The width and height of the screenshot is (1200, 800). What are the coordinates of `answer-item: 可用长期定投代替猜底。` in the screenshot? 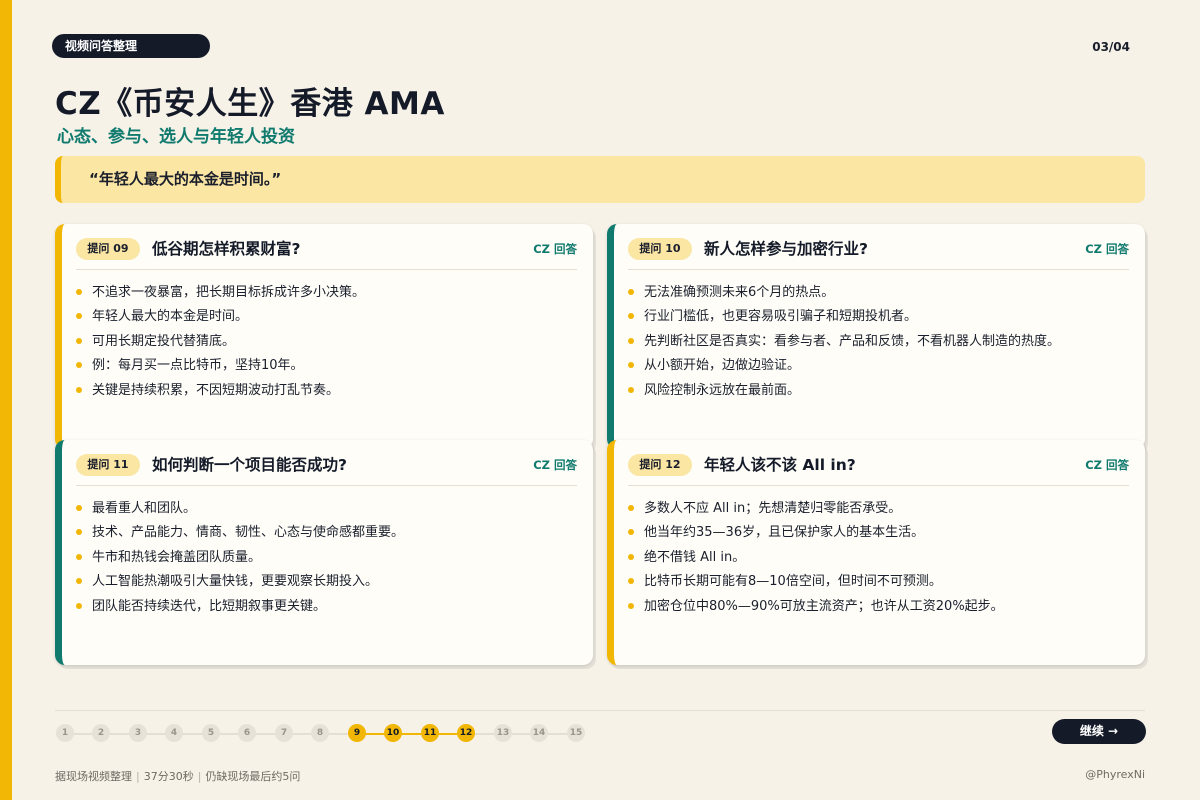 It's located at (328, 342).